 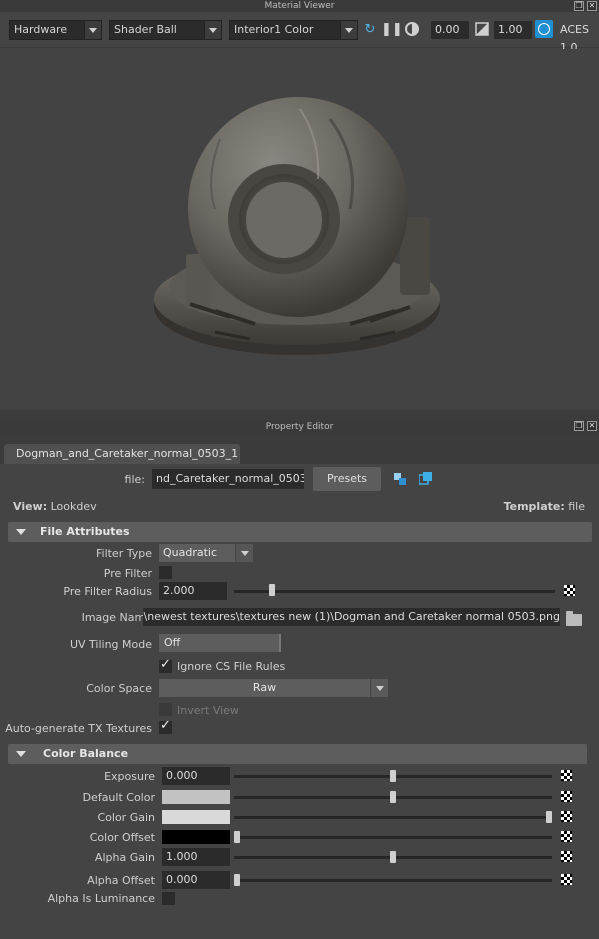 What do you see at coordinates (101, 898) in the screenshot?
I see `alpha-luminance-label: Alpha Is Luminance` at bounding box center [101, 898].